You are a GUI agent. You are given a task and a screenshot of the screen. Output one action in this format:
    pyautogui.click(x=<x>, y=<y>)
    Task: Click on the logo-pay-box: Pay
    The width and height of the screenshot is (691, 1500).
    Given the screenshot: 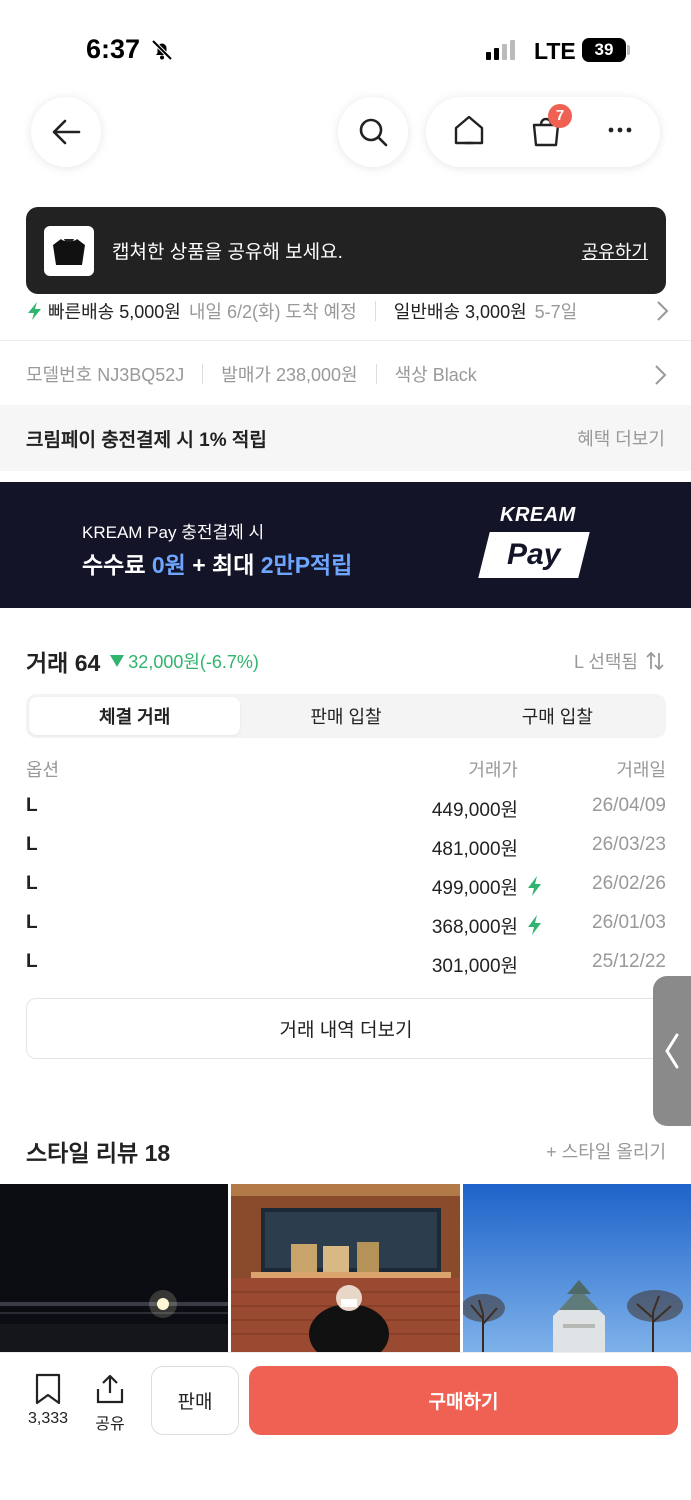 What is the action you would take?
    pyautogui.click(x=534, y=555)
    